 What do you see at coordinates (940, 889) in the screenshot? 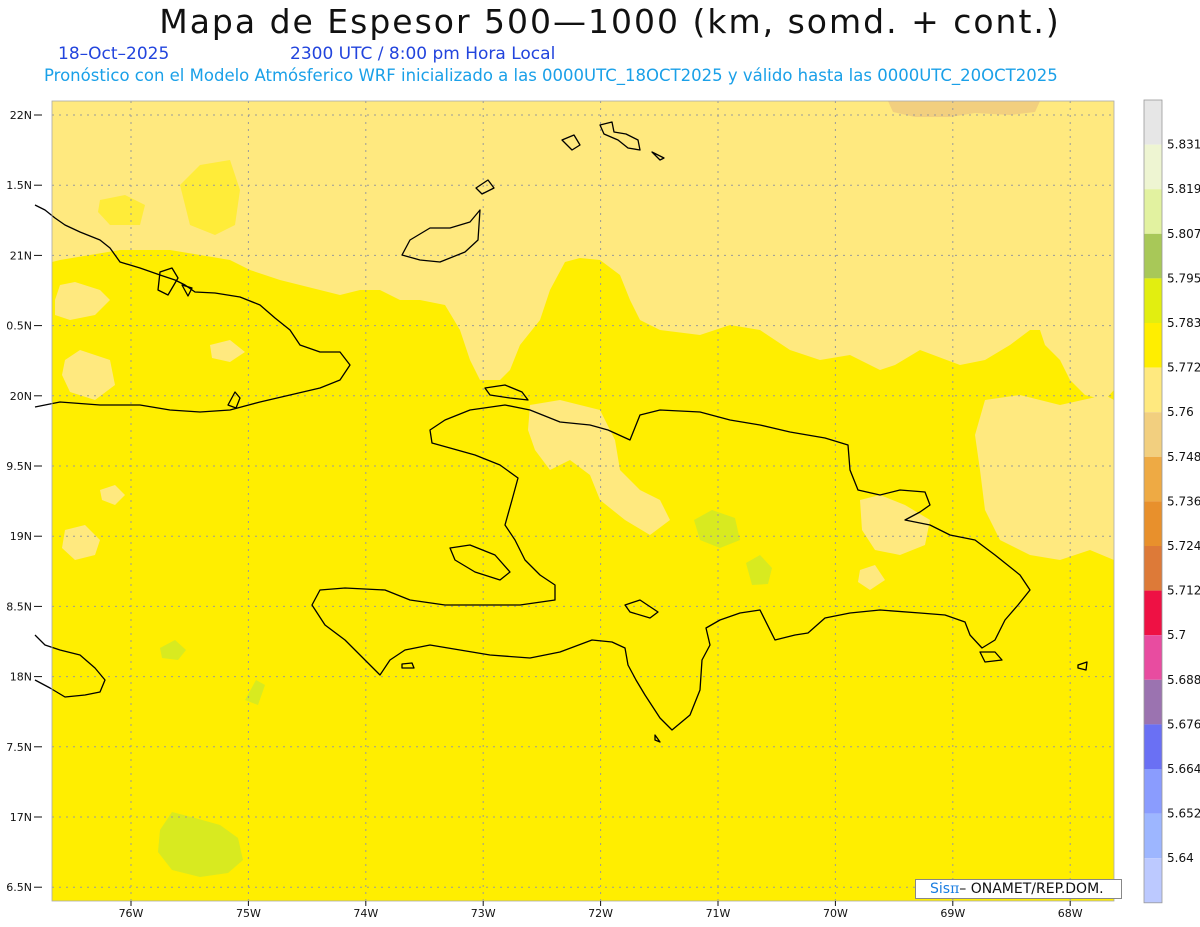
I see `credit-logo-sis: Sis` at bounding box center [940, 889].